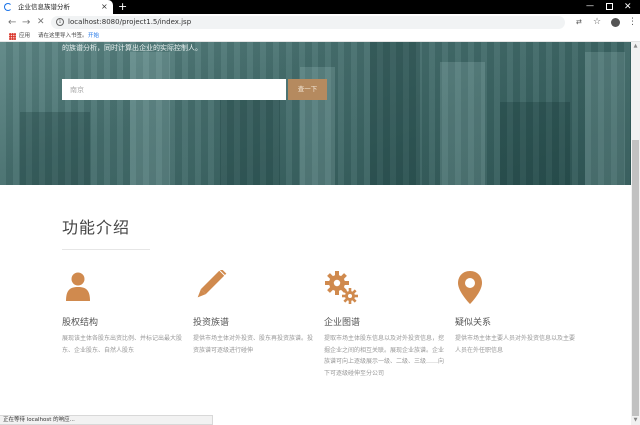 The height and width of the screenshot is (425, 640). Describe the element at coordinates (342, 323) in the screenshot. I see `feature-title: 企业图谱` at that location.